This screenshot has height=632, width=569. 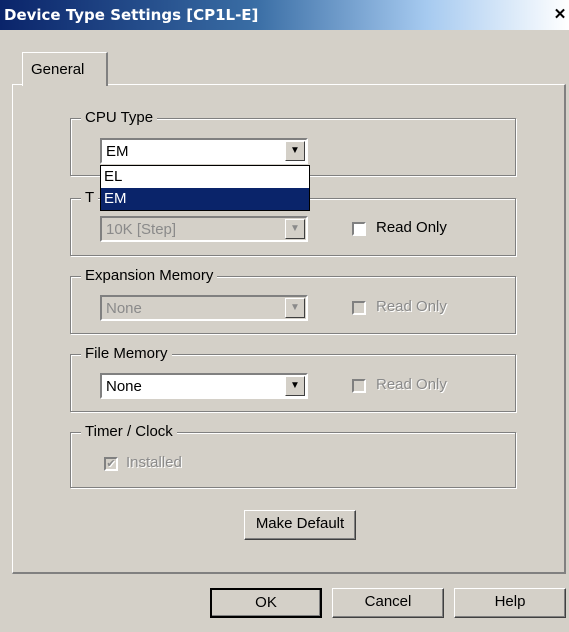 I want to click on close-icon: ✕, so click(x=560, y=15).